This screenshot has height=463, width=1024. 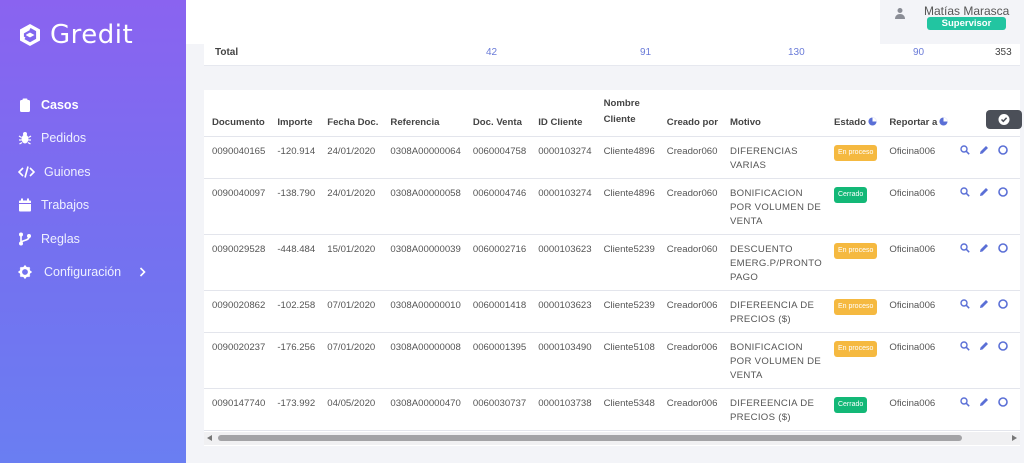 What do you see at coordinates (563, 262) in the screenshot?
I see `cell-id-cliente: 0000103623` at bounding box center [563, 262].